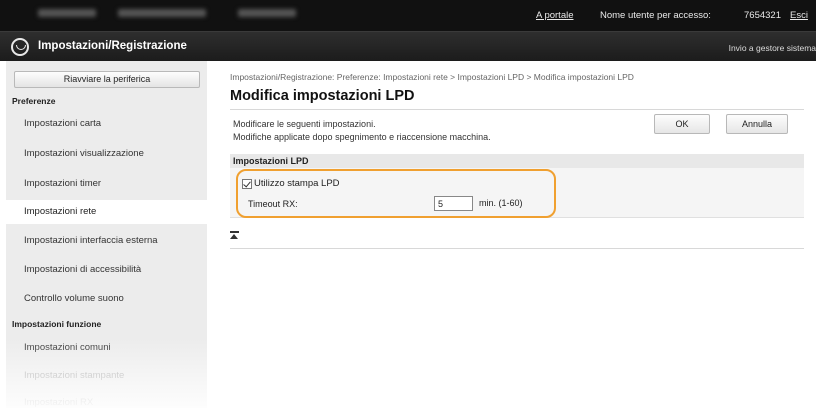  I want to click on admin-link: Invio a gestore sistema, so click(772, 48).